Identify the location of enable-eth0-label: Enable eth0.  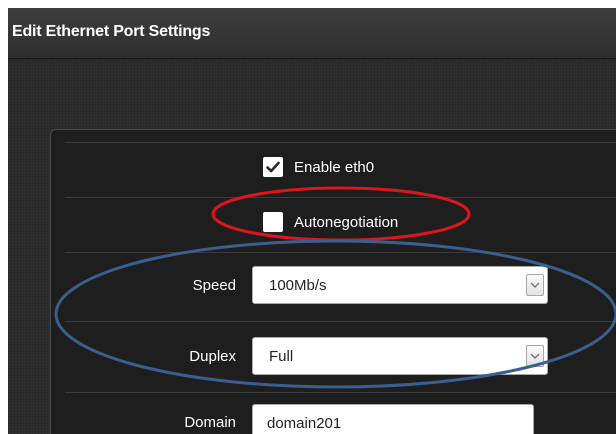
(334, 167).